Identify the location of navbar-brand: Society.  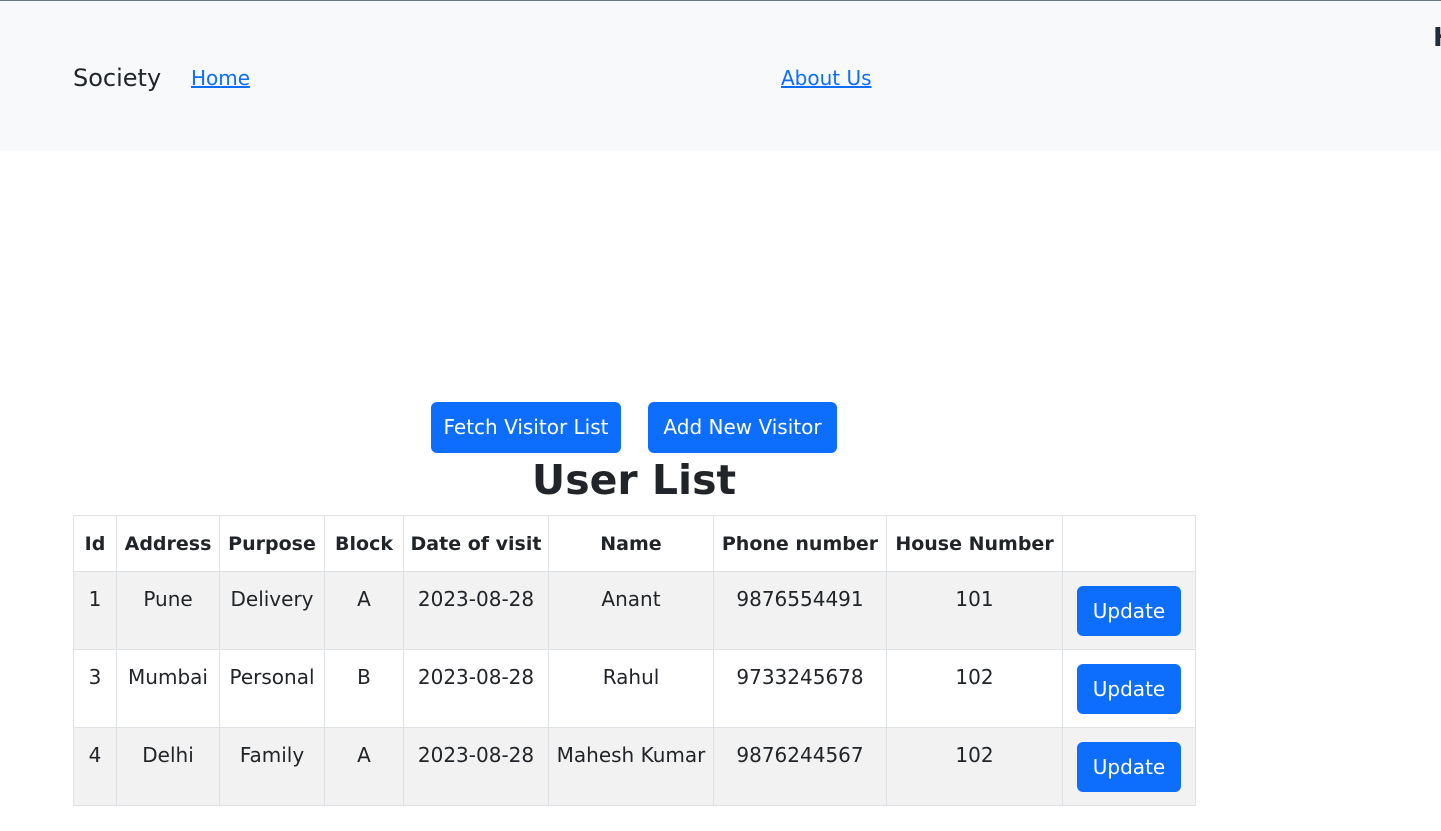
(117, 78).